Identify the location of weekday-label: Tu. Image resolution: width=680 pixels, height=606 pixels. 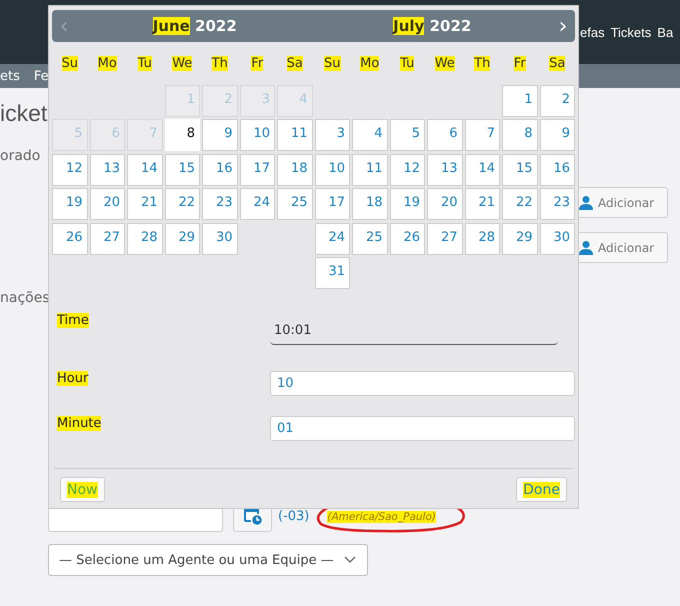
(407, 63).